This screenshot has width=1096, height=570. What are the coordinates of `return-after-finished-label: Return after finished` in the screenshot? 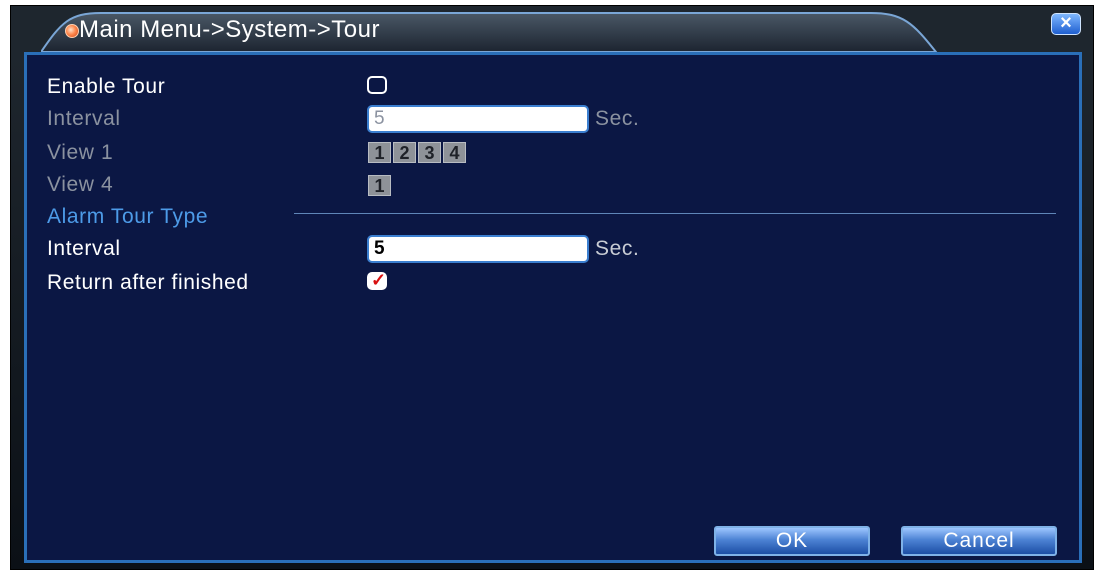 It's located at (148, 282).